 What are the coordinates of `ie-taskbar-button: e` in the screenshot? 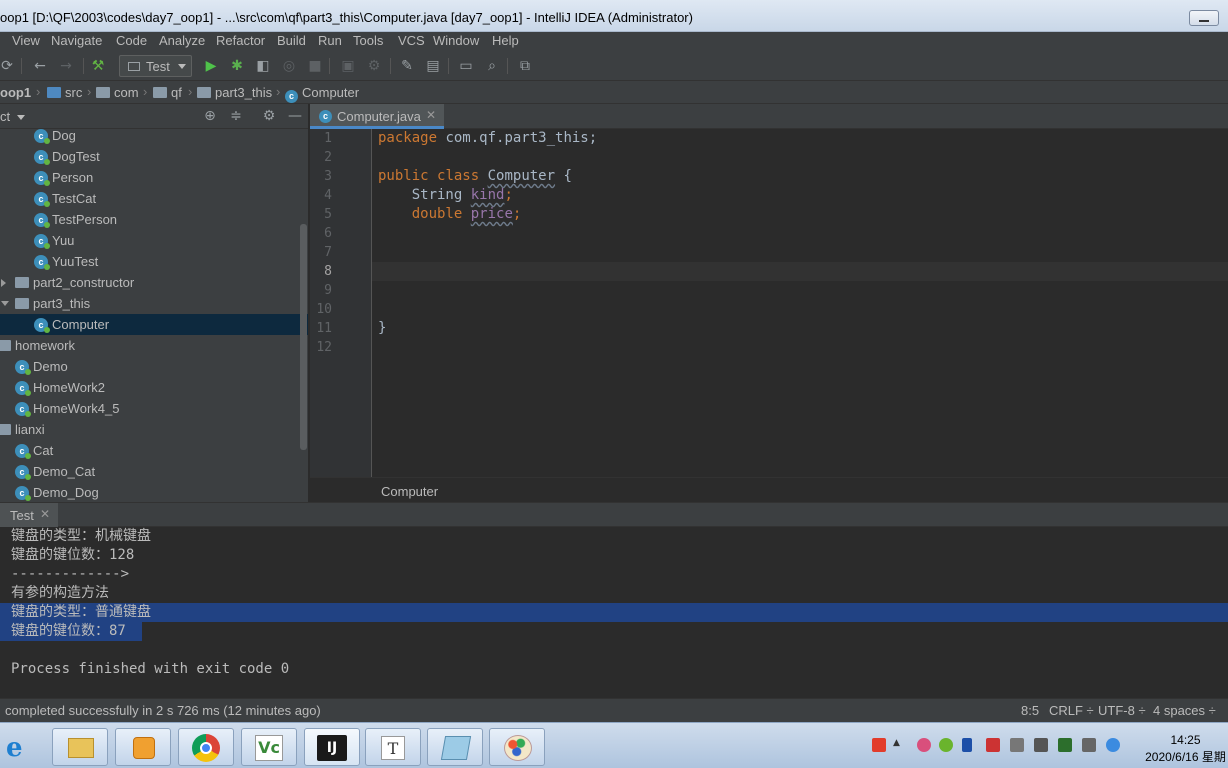 It's located at (20, 747).